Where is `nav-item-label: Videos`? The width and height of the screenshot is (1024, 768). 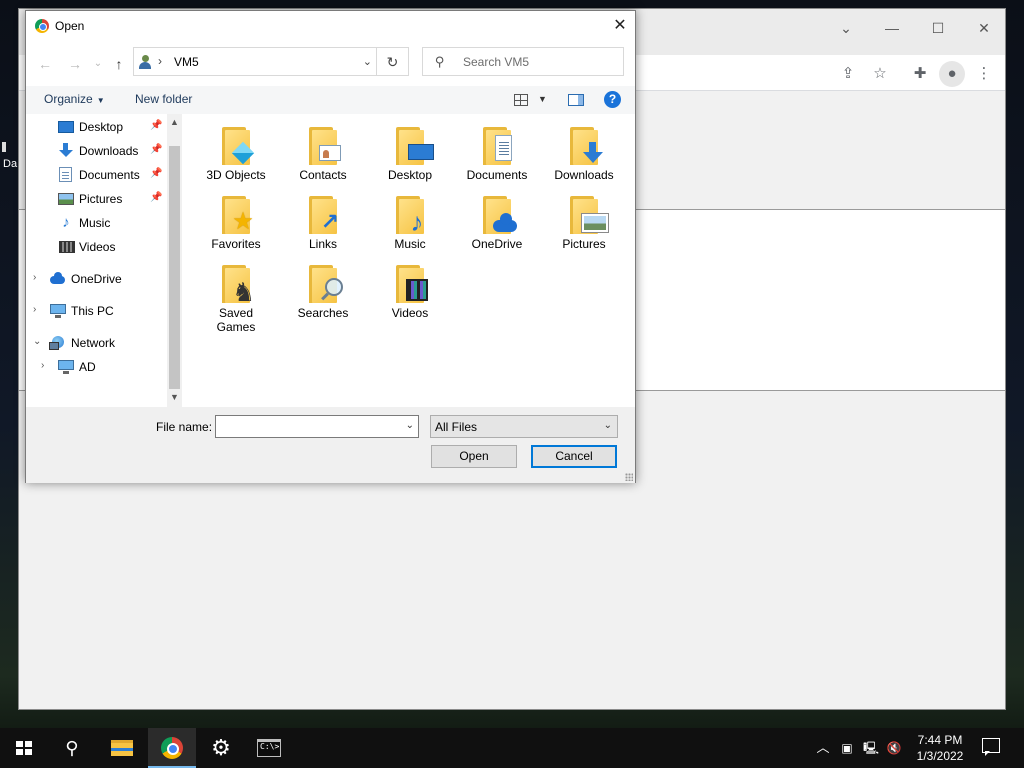
nav-item-label: Videos is located at coordinates (97, 247).